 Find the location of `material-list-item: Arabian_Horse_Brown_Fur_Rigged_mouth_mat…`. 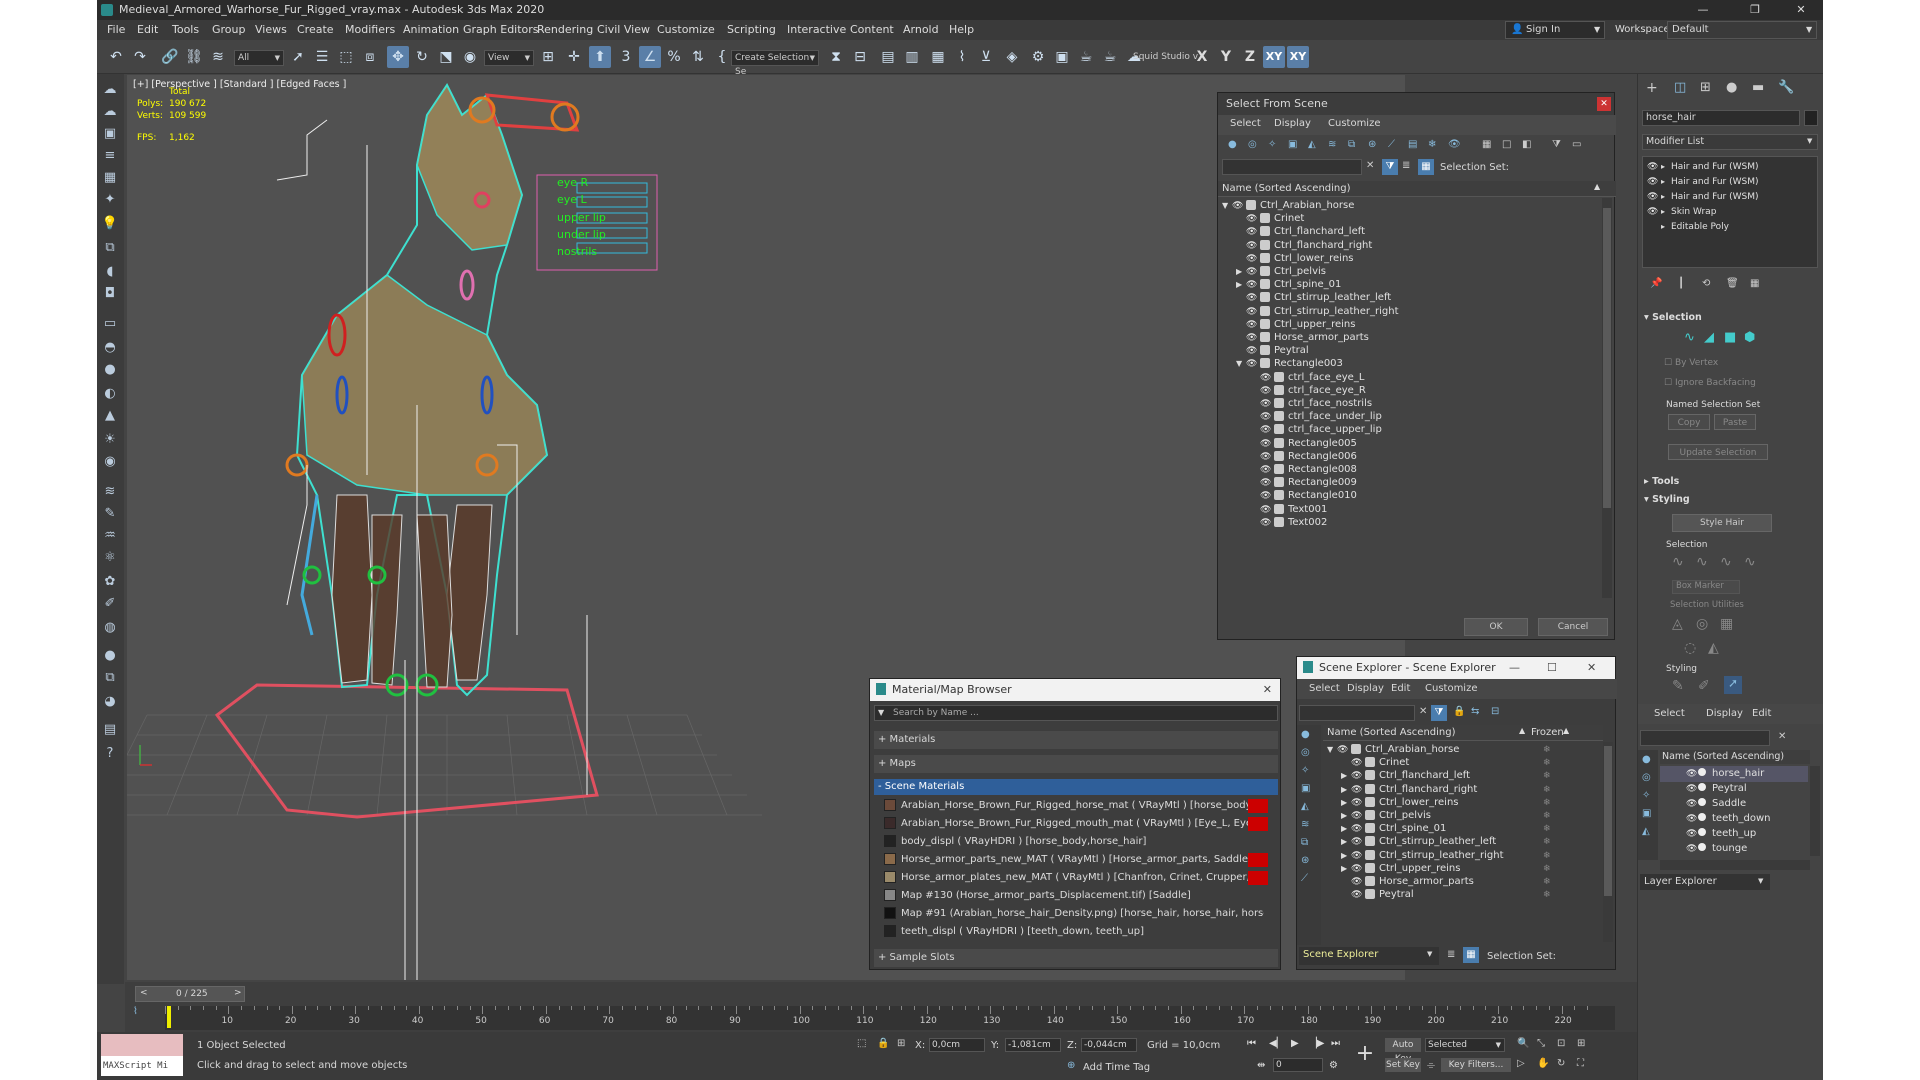

material-list-item: Arabian_Horse_Brown_Fur_Rigged_mouth_mat… is located at coordinates (1074, 824).